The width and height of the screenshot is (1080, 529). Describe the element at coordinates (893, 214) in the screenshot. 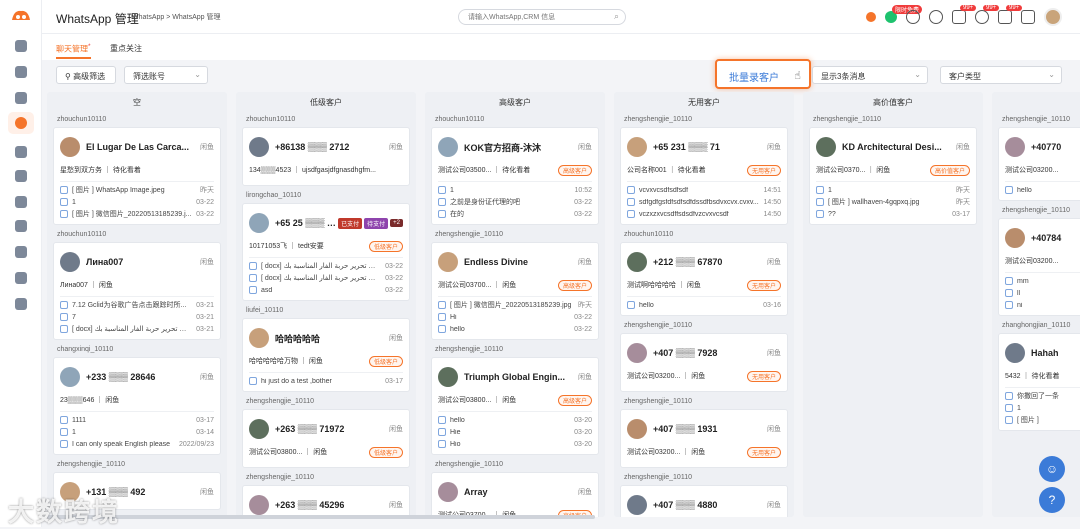

I see `message-row: ?? 03-17` at that location.